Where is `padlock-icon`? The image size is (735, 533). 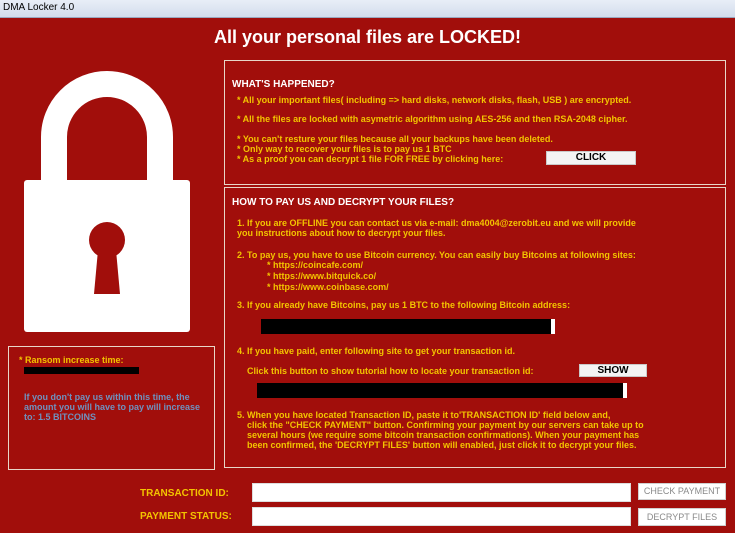 padlock-icon is located at coordinates (107, 199).